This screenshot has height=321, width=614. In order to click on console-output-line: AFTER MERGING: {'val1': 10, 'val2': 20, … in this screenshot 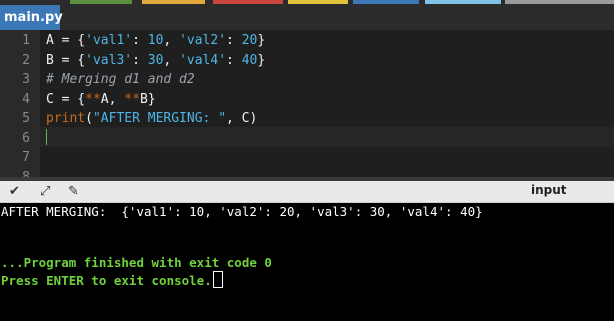, I will do `click(242, 211)`.